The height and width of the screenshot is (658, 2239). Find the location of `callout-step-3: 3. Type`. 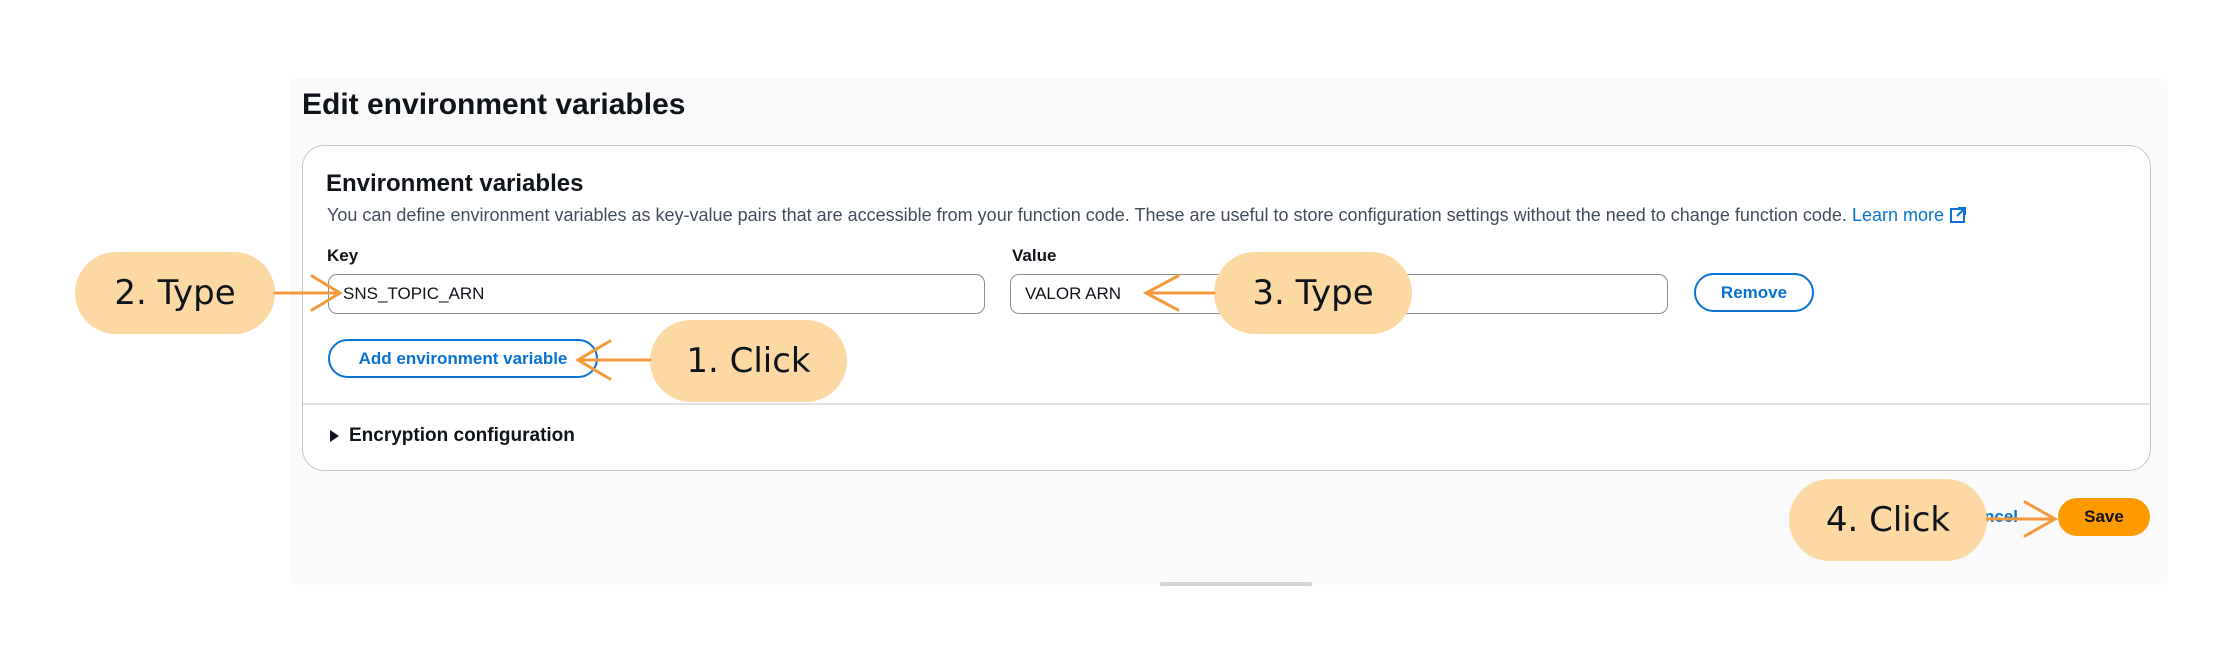

callout-step-3: 3. Type is located at coordinates (1313, 293).